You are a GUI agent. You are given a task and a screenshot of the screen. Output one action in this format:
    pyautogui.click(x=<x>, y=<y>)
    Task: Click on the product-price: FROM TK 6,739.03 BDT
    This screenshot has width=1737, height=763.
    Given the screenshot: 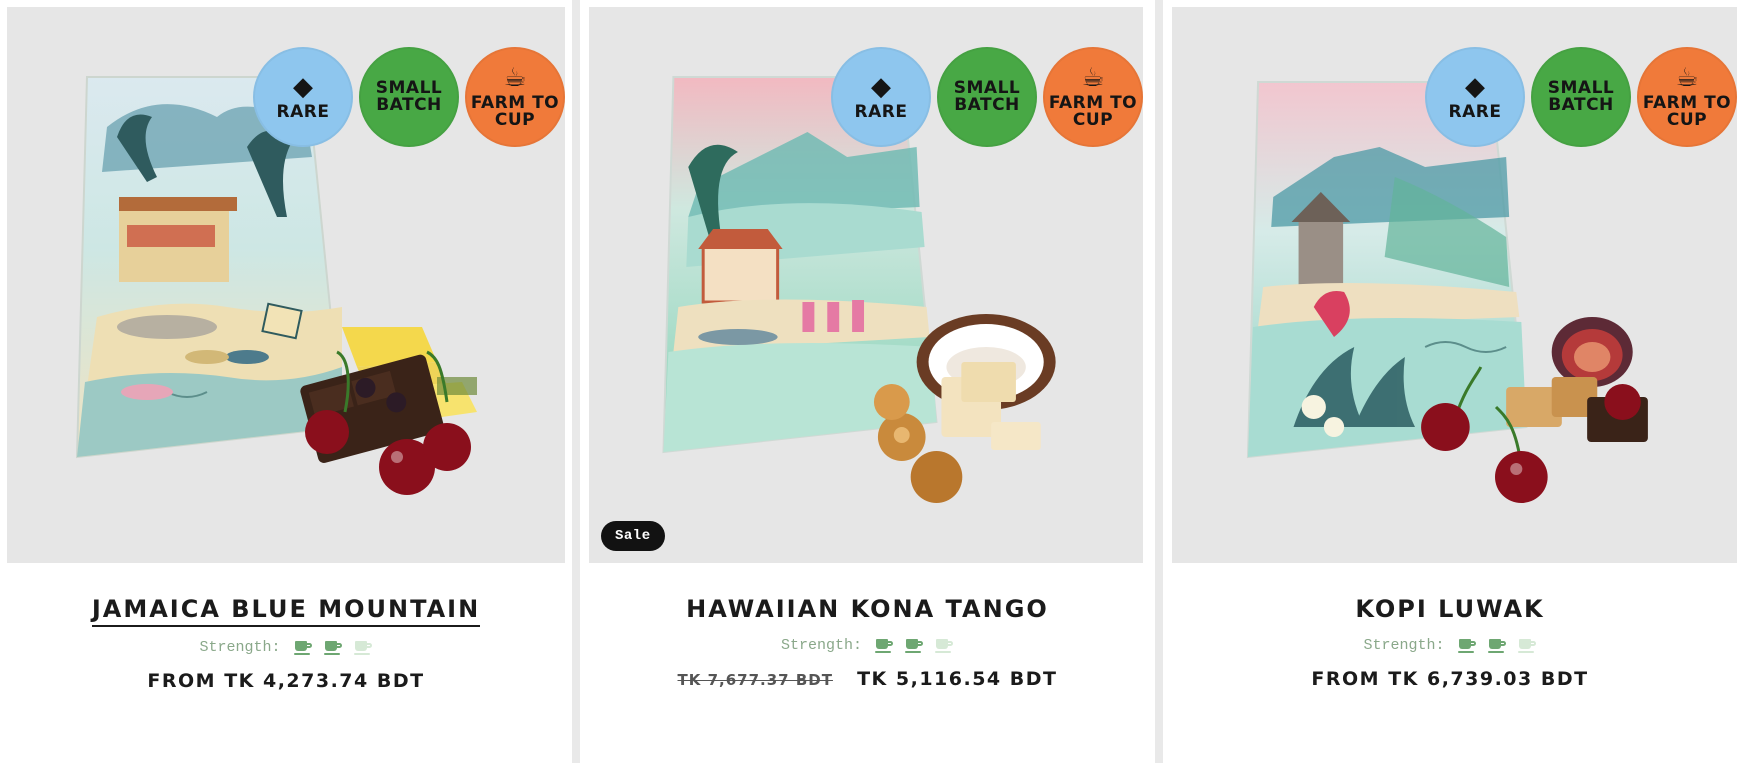 What is the action you would take?
    pyautogui.click(x=1450, y=679)
    